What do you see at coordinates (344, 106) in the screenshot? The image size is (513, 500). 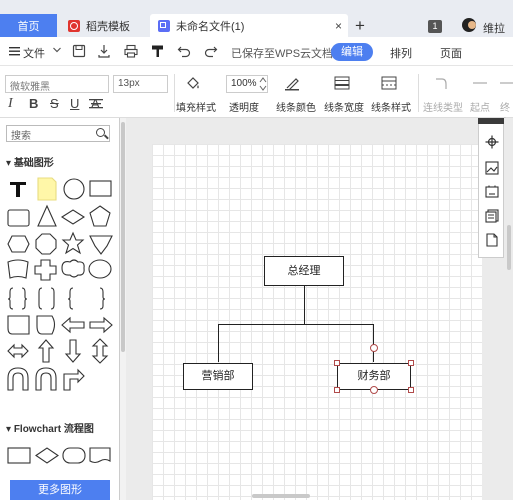 I see `line-width-label: 线条宽度` at bounding box center [344, 106].